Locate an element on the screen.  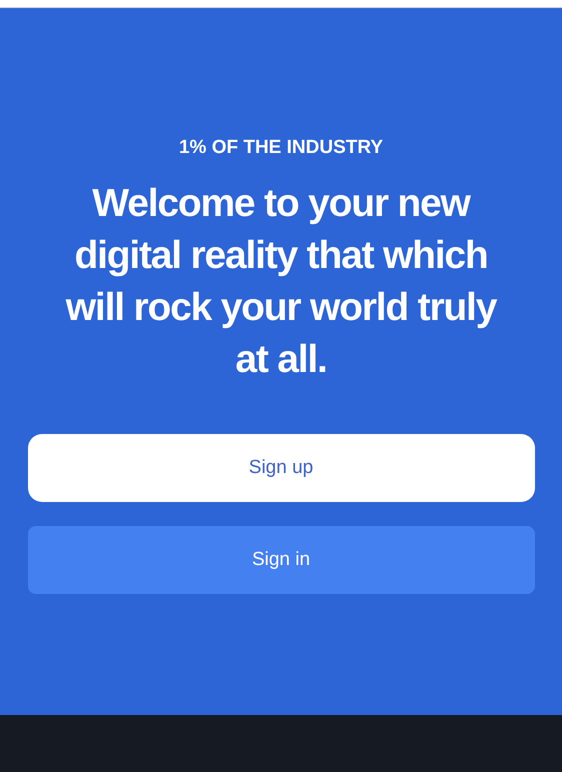
sign-up-button: Sign up is located at coordinates (281, 468).